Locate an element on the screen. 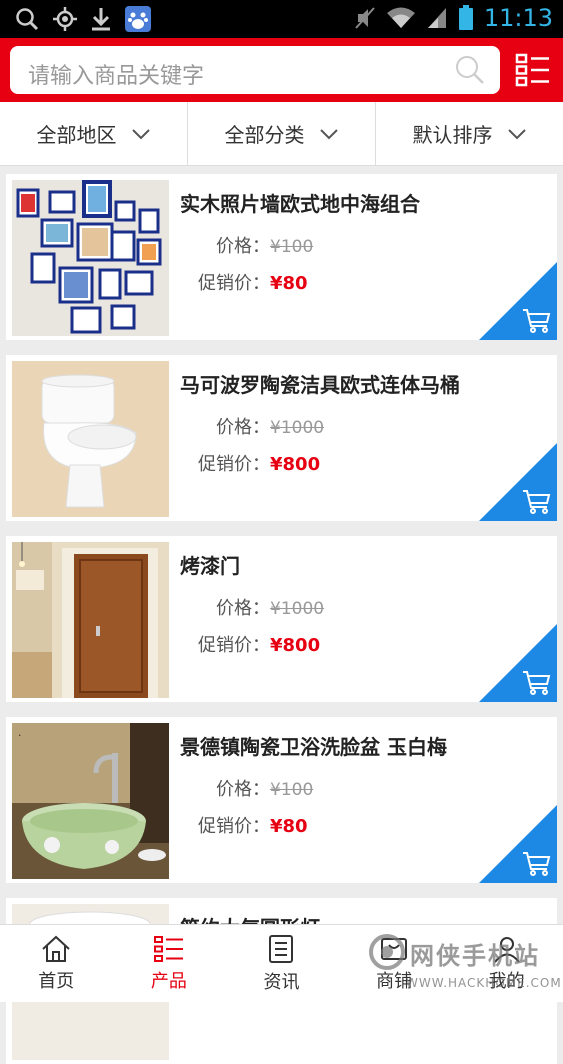 The image size is (563, 1064). gps-icon is located at coordinates (65, 19).